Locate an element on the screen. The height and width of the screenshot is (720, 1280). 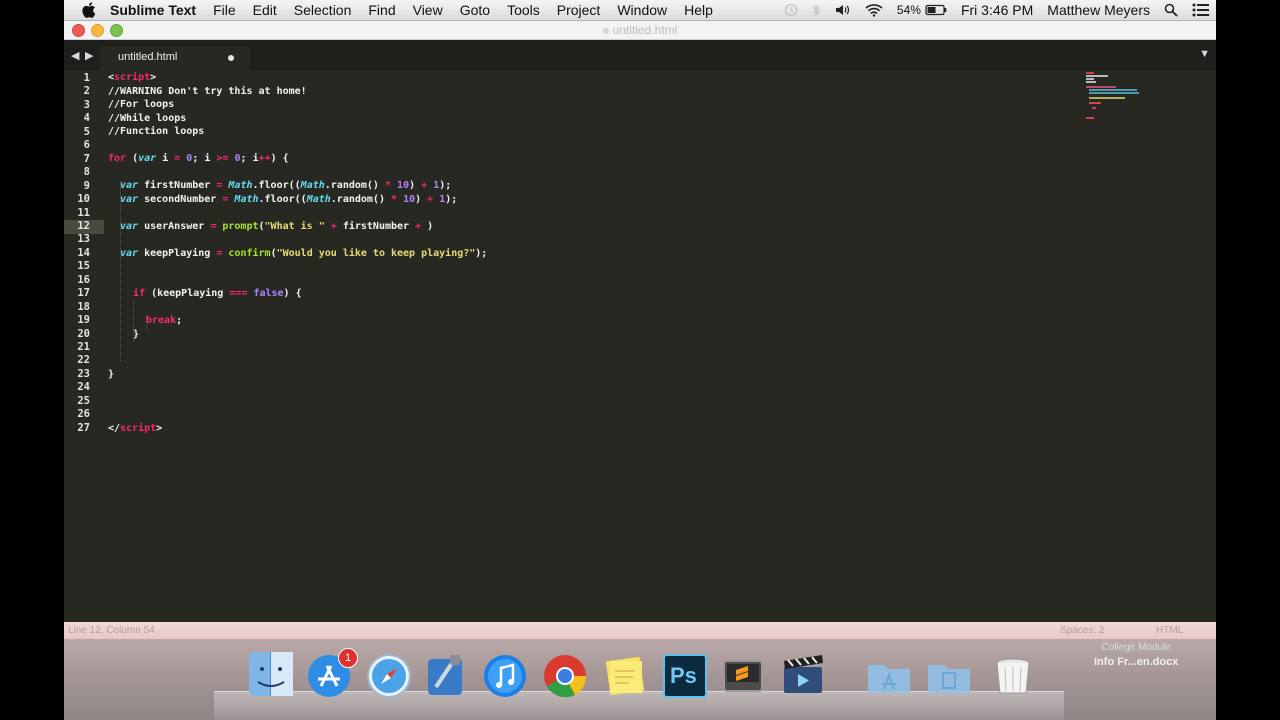
token-function: prompt is located at coordinates (240, 226).